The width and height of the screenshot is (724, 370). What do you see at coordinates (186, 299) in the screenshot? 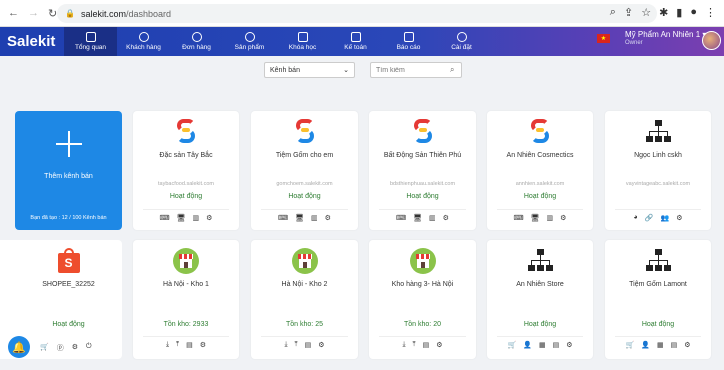
I see `channel-card: Hà Nội - Kho 1 Tồn kho: 2933 ⤓ ⤒ ▤ ⚙` at bounding box center [186, 299].